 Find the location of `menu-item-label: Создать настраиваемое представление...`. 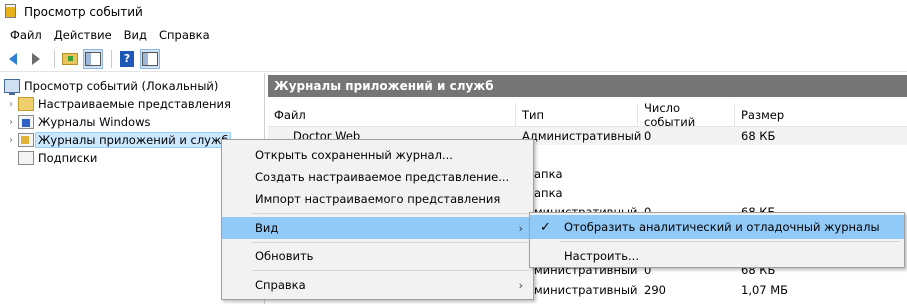

menu-item-label: Создать настраиваемое представление... is located at coordinates (382, 177).